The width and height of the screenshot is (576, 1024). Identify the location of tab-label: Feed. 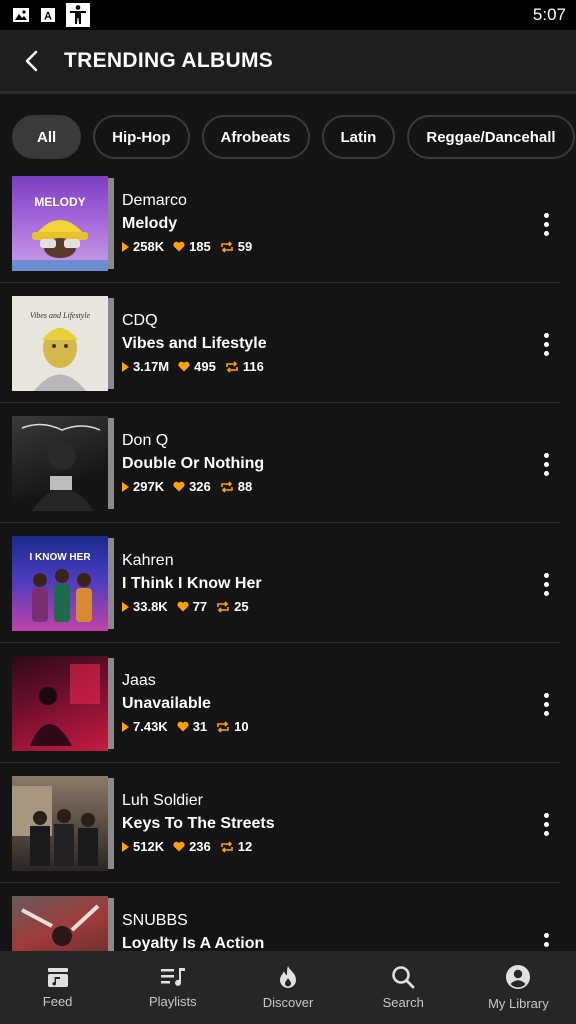
(57, 1001).